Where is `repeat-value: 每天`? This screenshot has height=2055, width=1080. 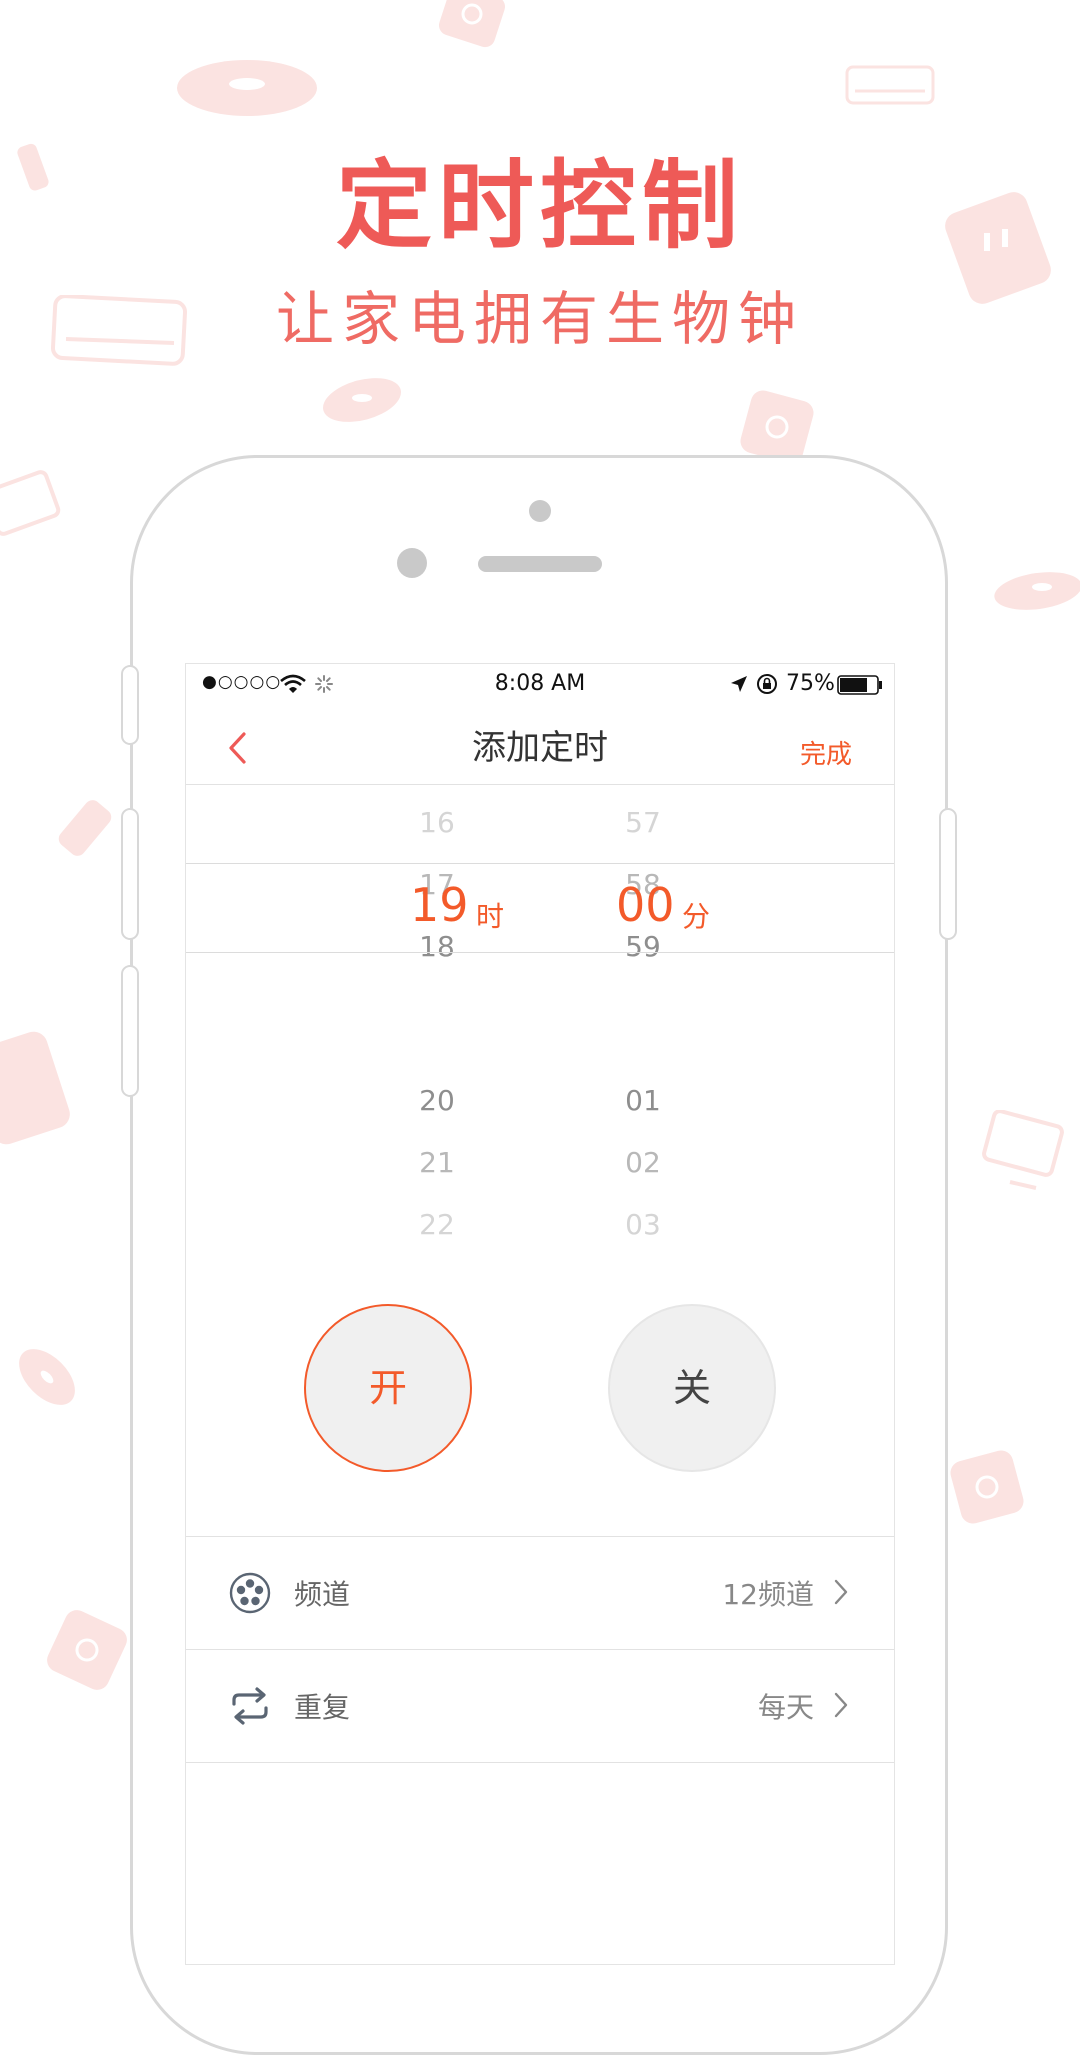 repeat-value: 每天 is located at coordinates (785, 1707).